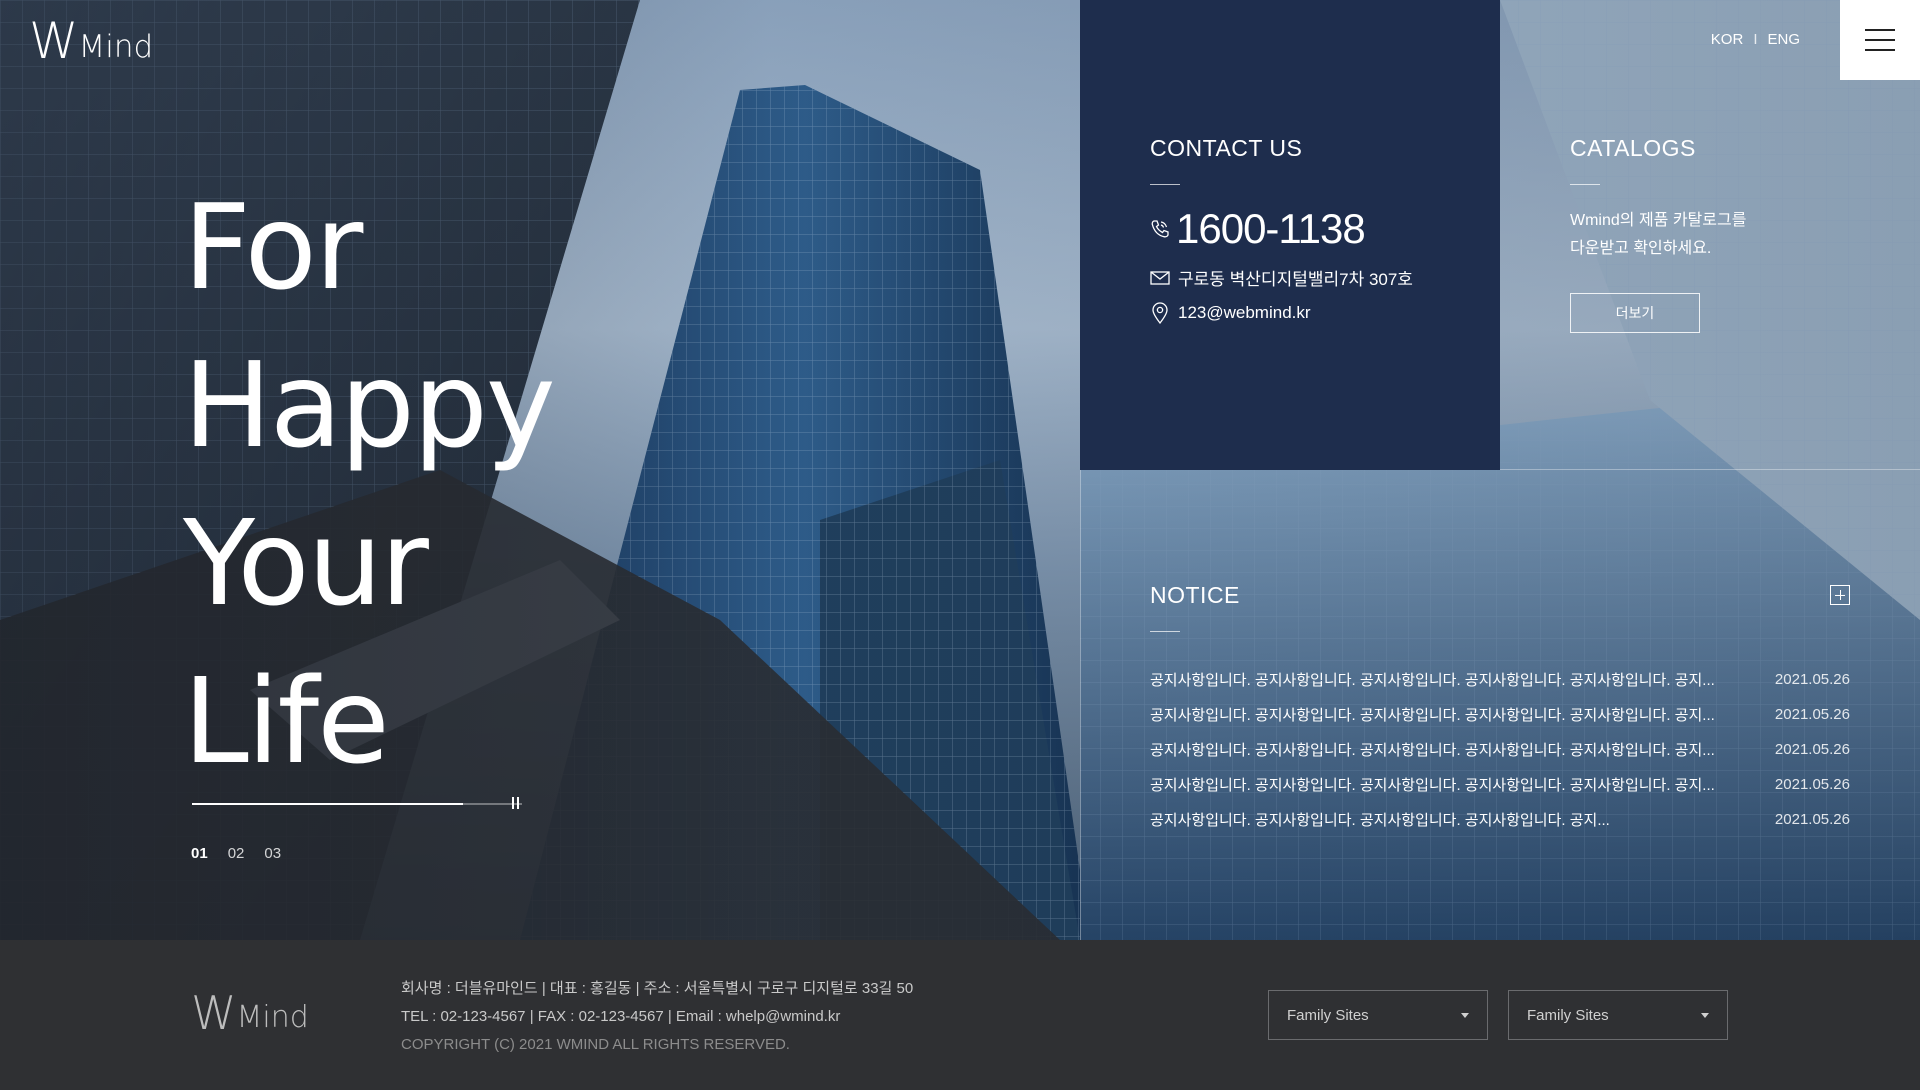 Image resolution: width=1920 pixels, height=1090 pixels. What do you see at coordinates (1195, 595) in the screenshot?
I see `notice-title: NOTICE` at bounding box center [1195, 595].